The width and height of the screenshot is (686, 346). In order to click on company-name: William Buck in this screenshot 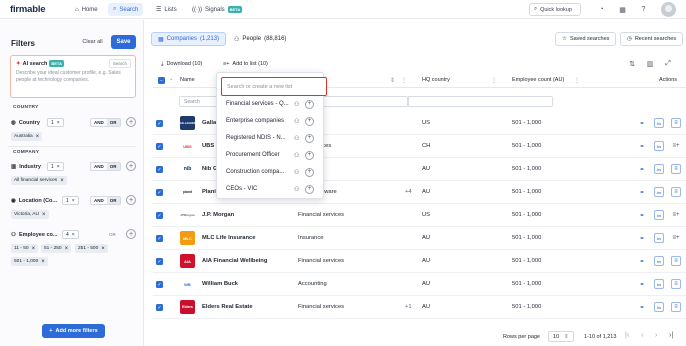, I will do `click(220, 284)`.